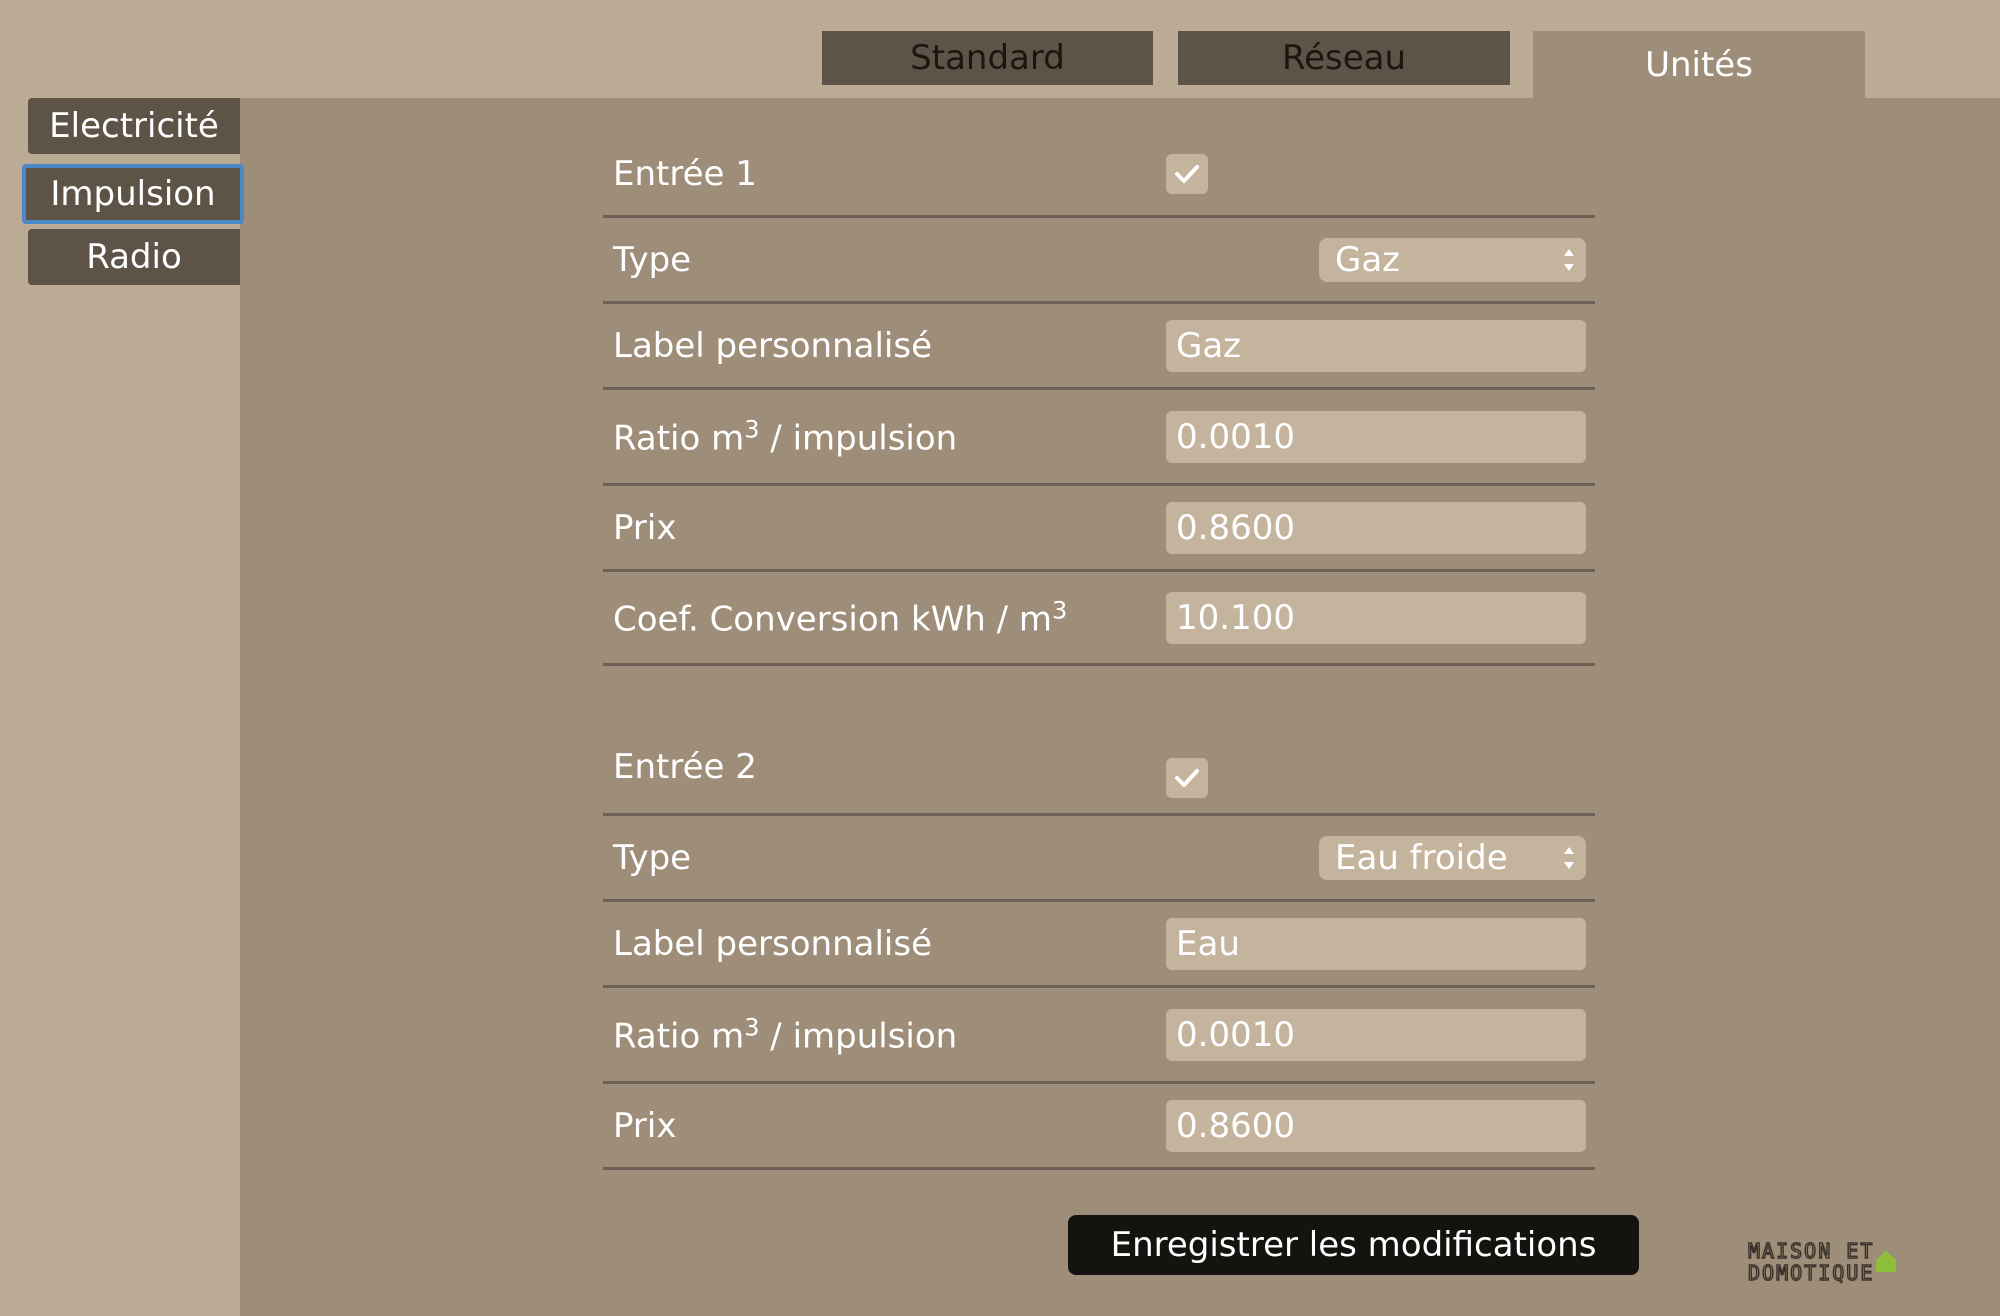 Image resolution: width=2000 pixels, height=1316 pixels. What do you see at coordinates (645, 1125) in the screenshot?
I see `input2-price-label: Prix` at bounding box center [645, 1125].